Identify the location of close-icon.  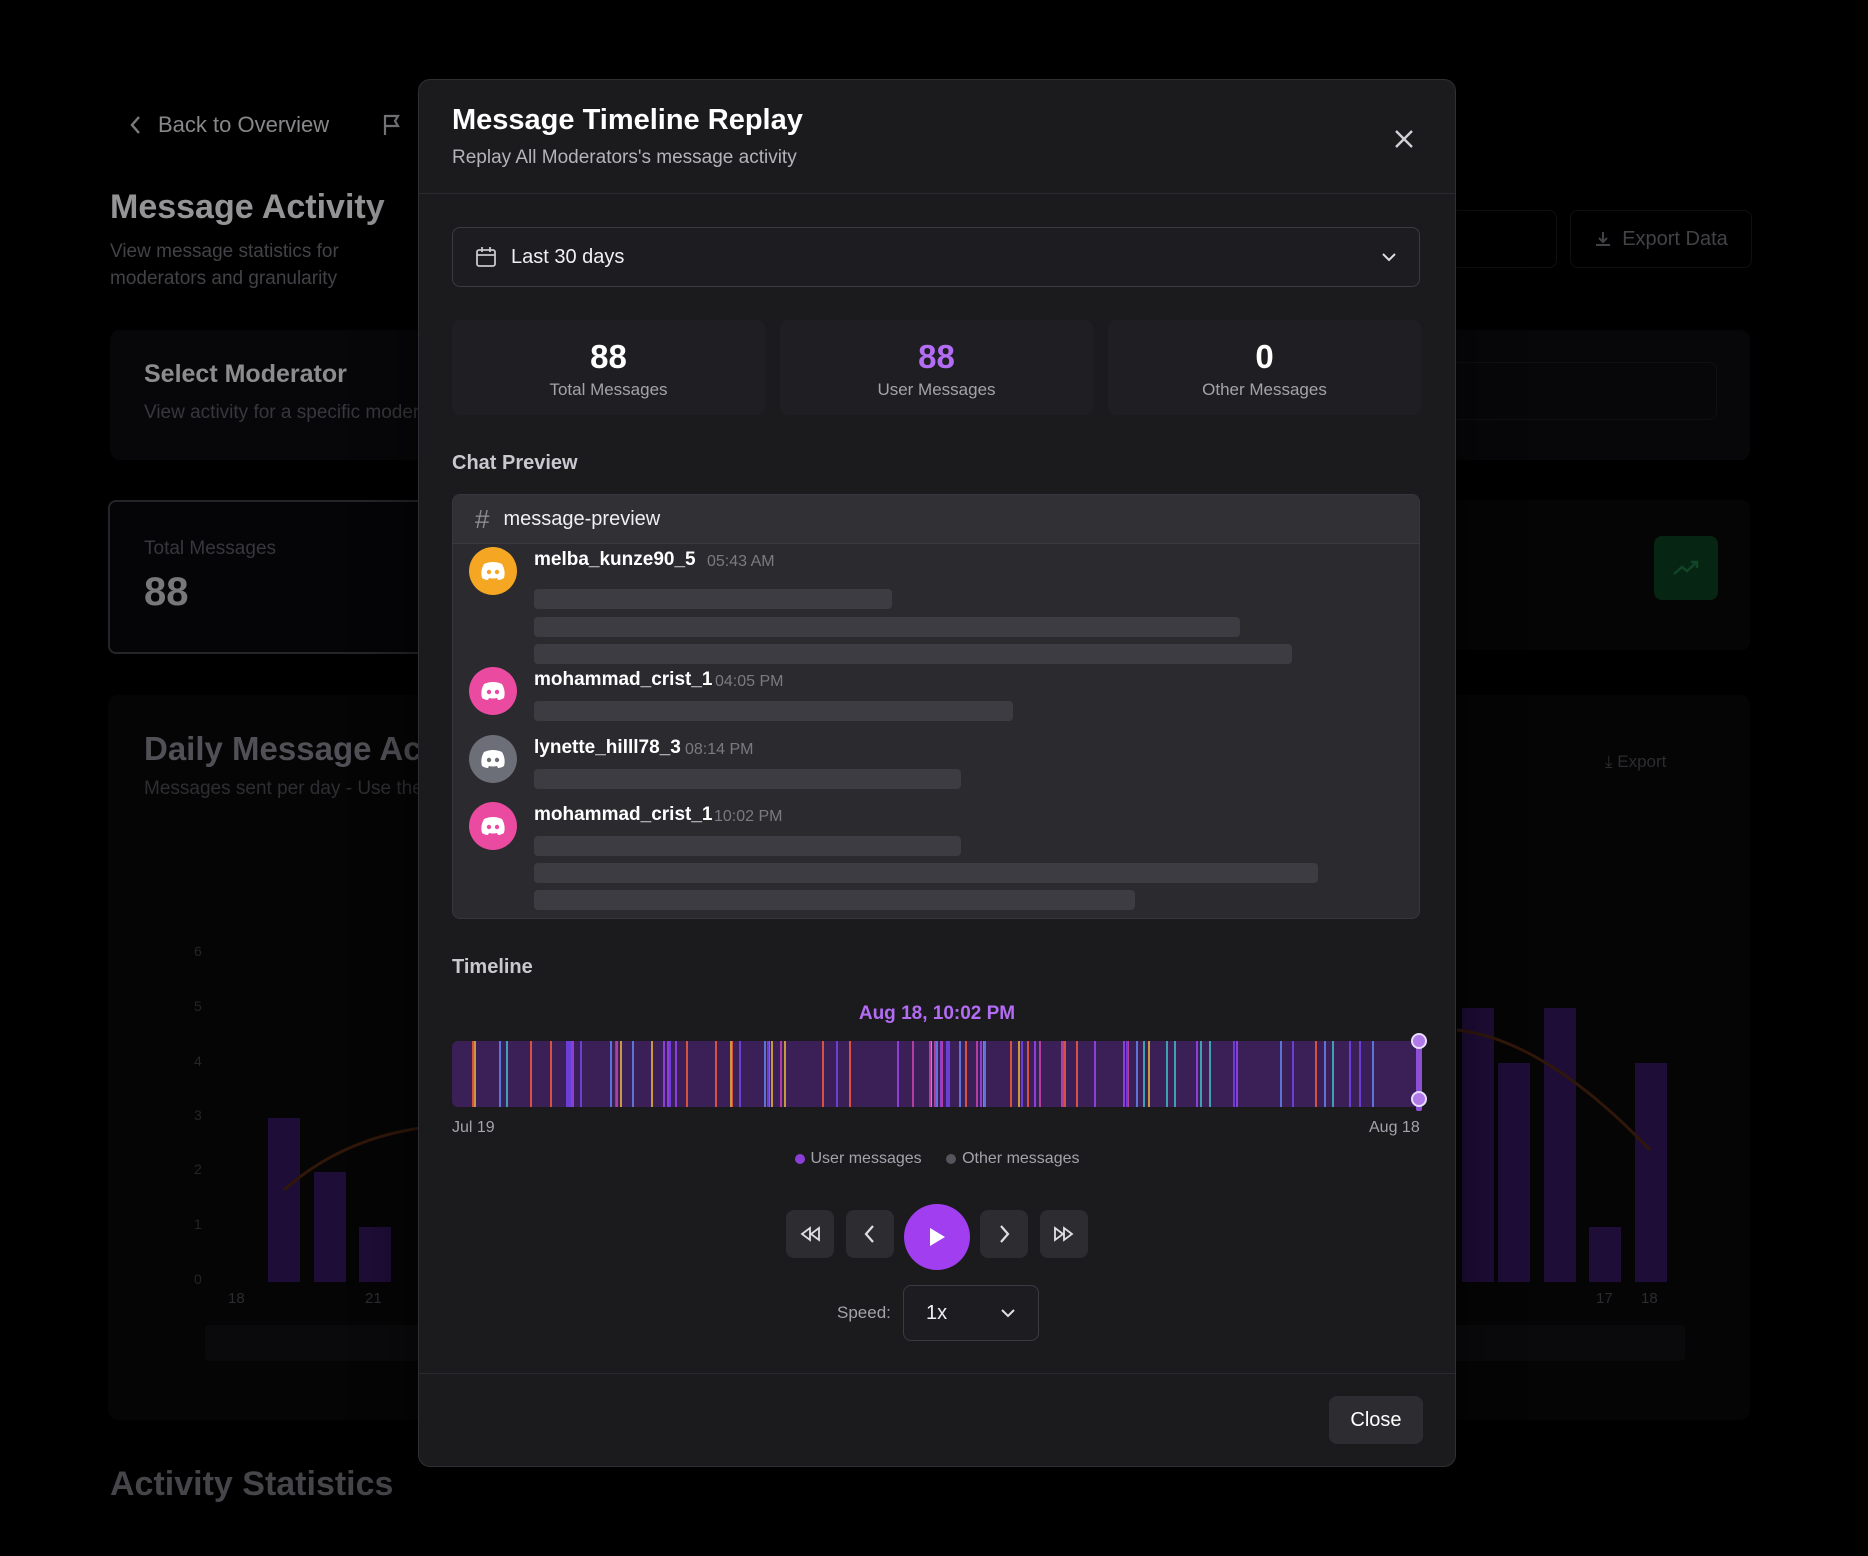
(1404, 139).